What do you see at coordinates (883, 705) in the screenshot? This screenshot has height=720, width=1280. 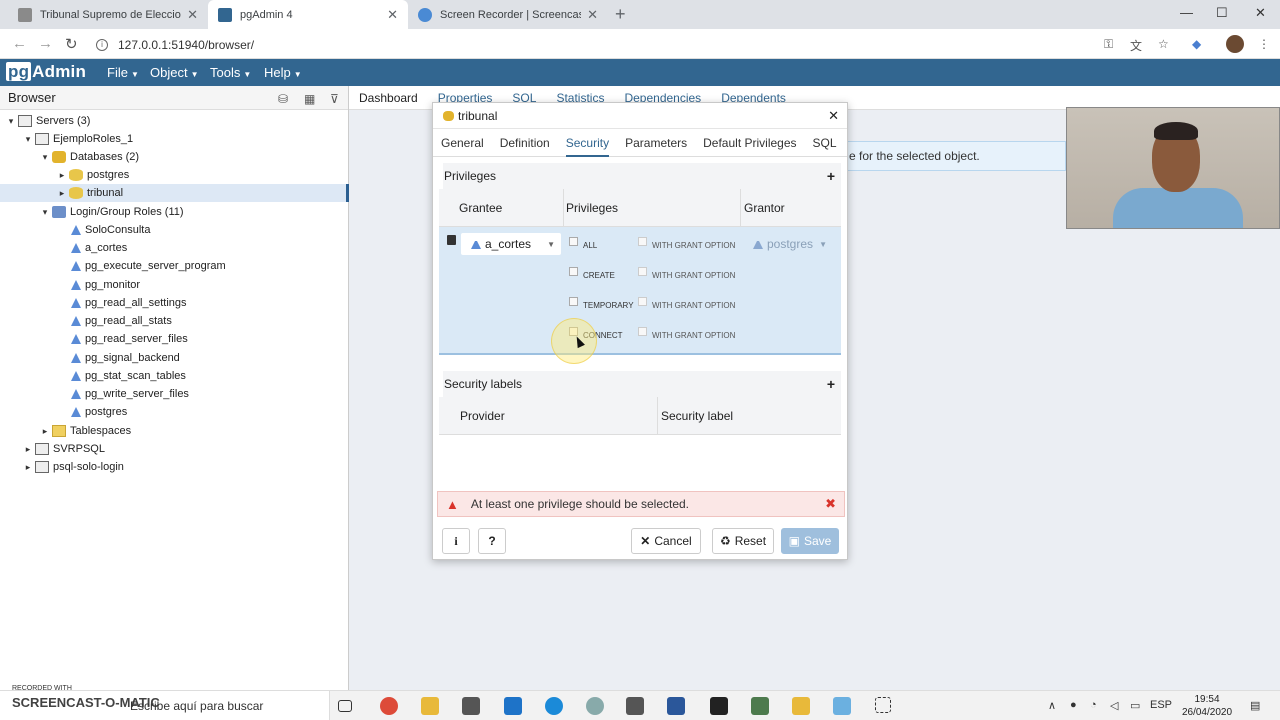 I see `snip-icon` at bounding box center [883, 705].